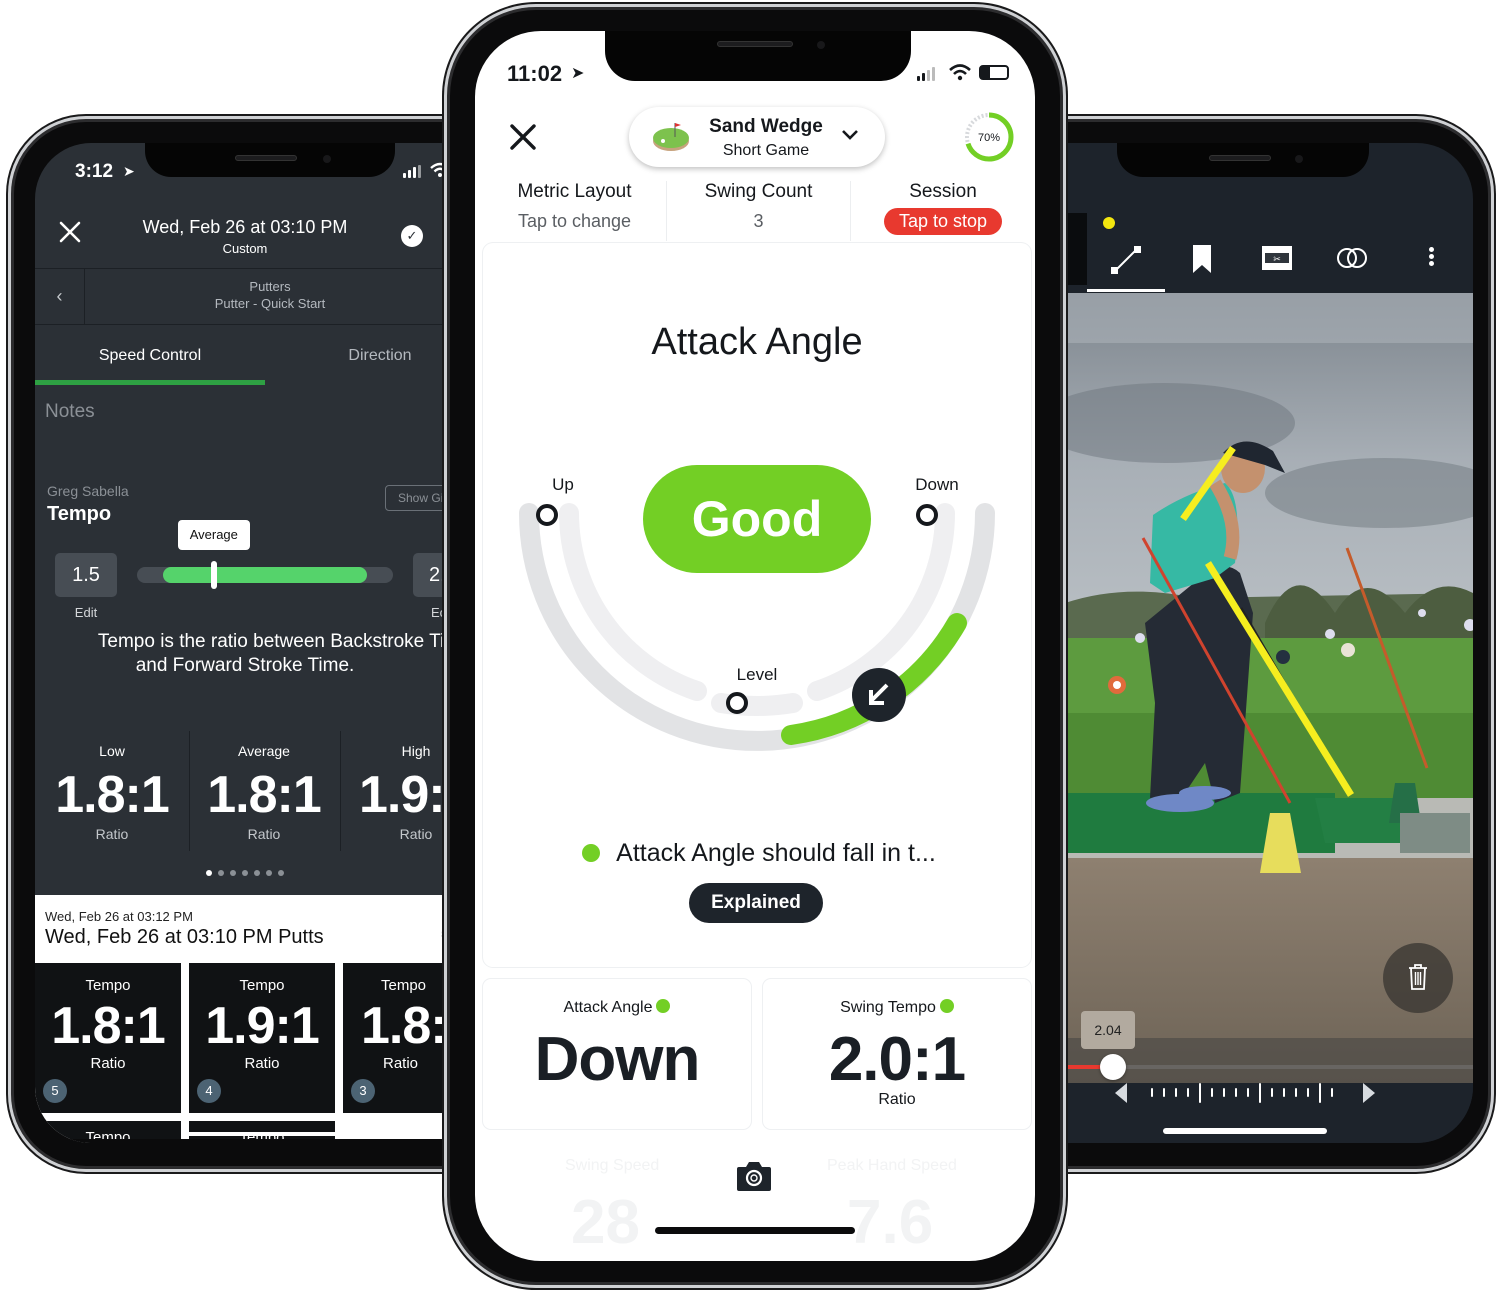  Describe the element at coordinates (1121, 1093) in the screenshot. I see `previous-frame-icon` at that location.